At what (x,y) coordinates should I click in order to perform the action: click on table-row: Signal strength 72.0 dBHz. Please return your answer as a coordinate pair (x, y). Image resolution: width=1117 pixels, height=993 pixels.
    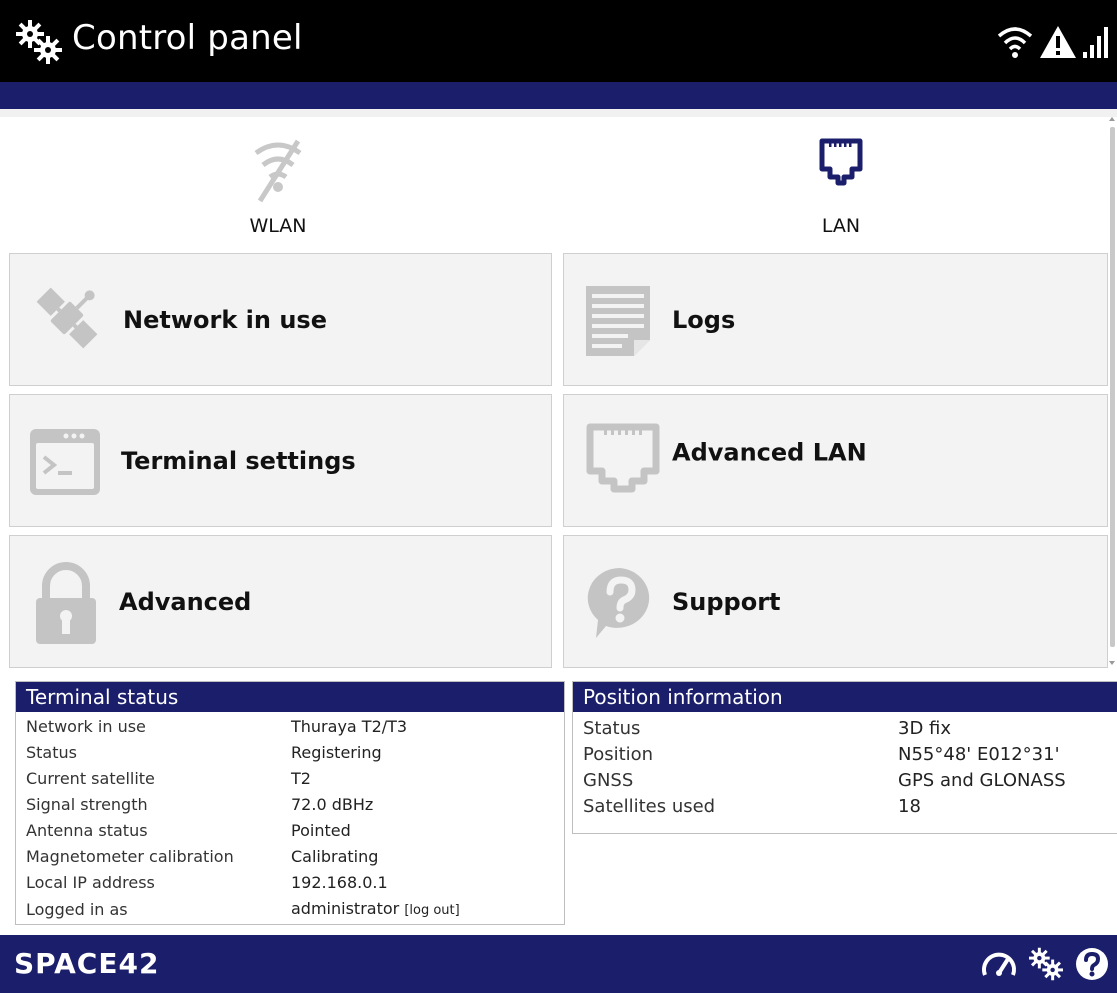
    Looking at the image, I should click on (243, 805).